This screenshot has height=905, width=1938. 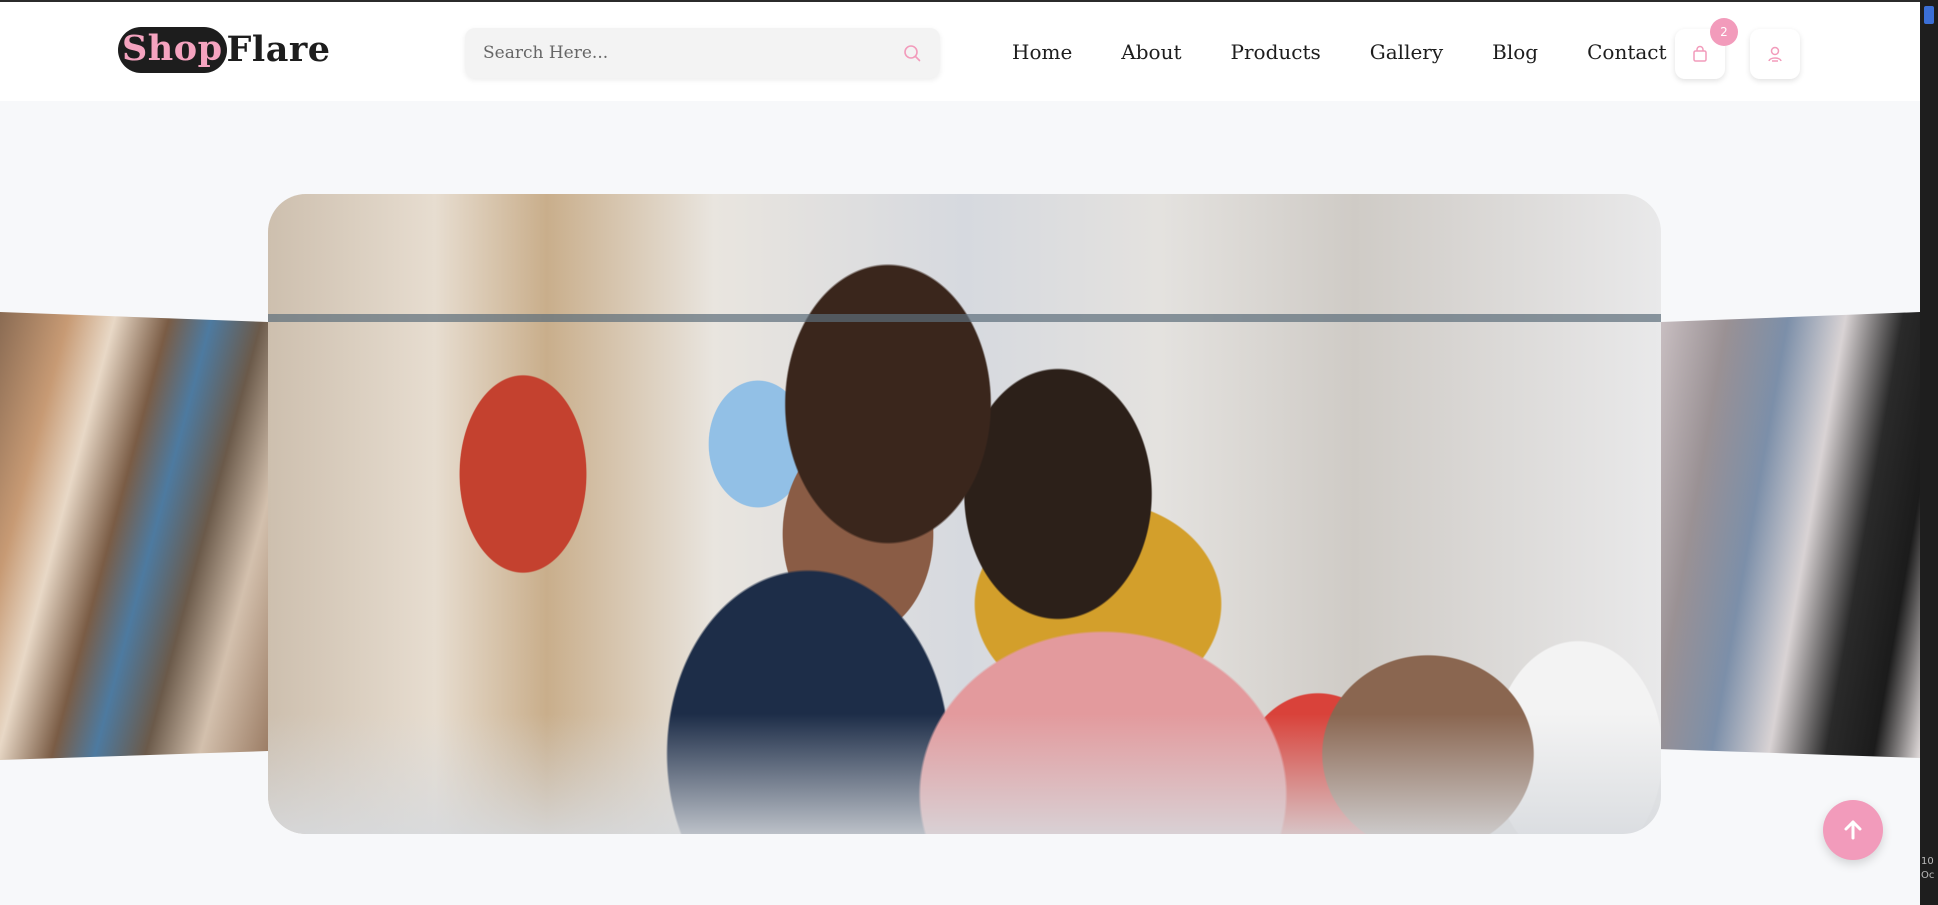 What do you see at coordinates (1929, 15) in the screenshot?
I see `devtools-indicator-icon` at bounding box center [1929, 15].